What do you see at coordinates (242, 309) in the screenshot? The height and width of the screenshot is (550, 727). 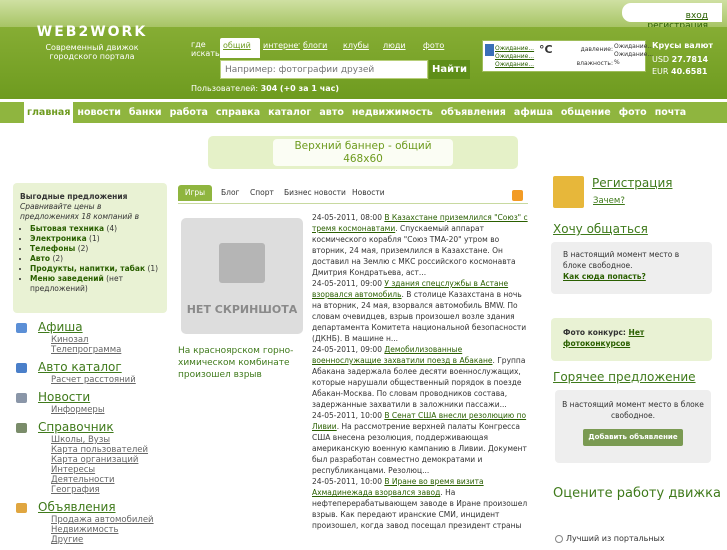 I see `no-screenshot-label: НЕТ СКРИНШОТА` at bounding box center [242, 309].